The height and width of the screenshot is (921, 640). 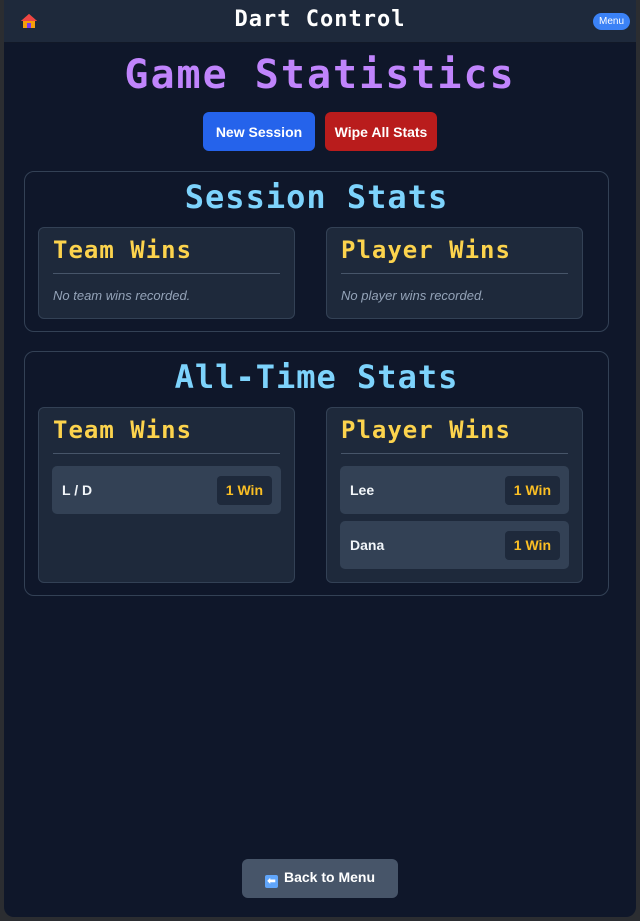 I want to click on team-name: L / D, so click(x=77, y=490).